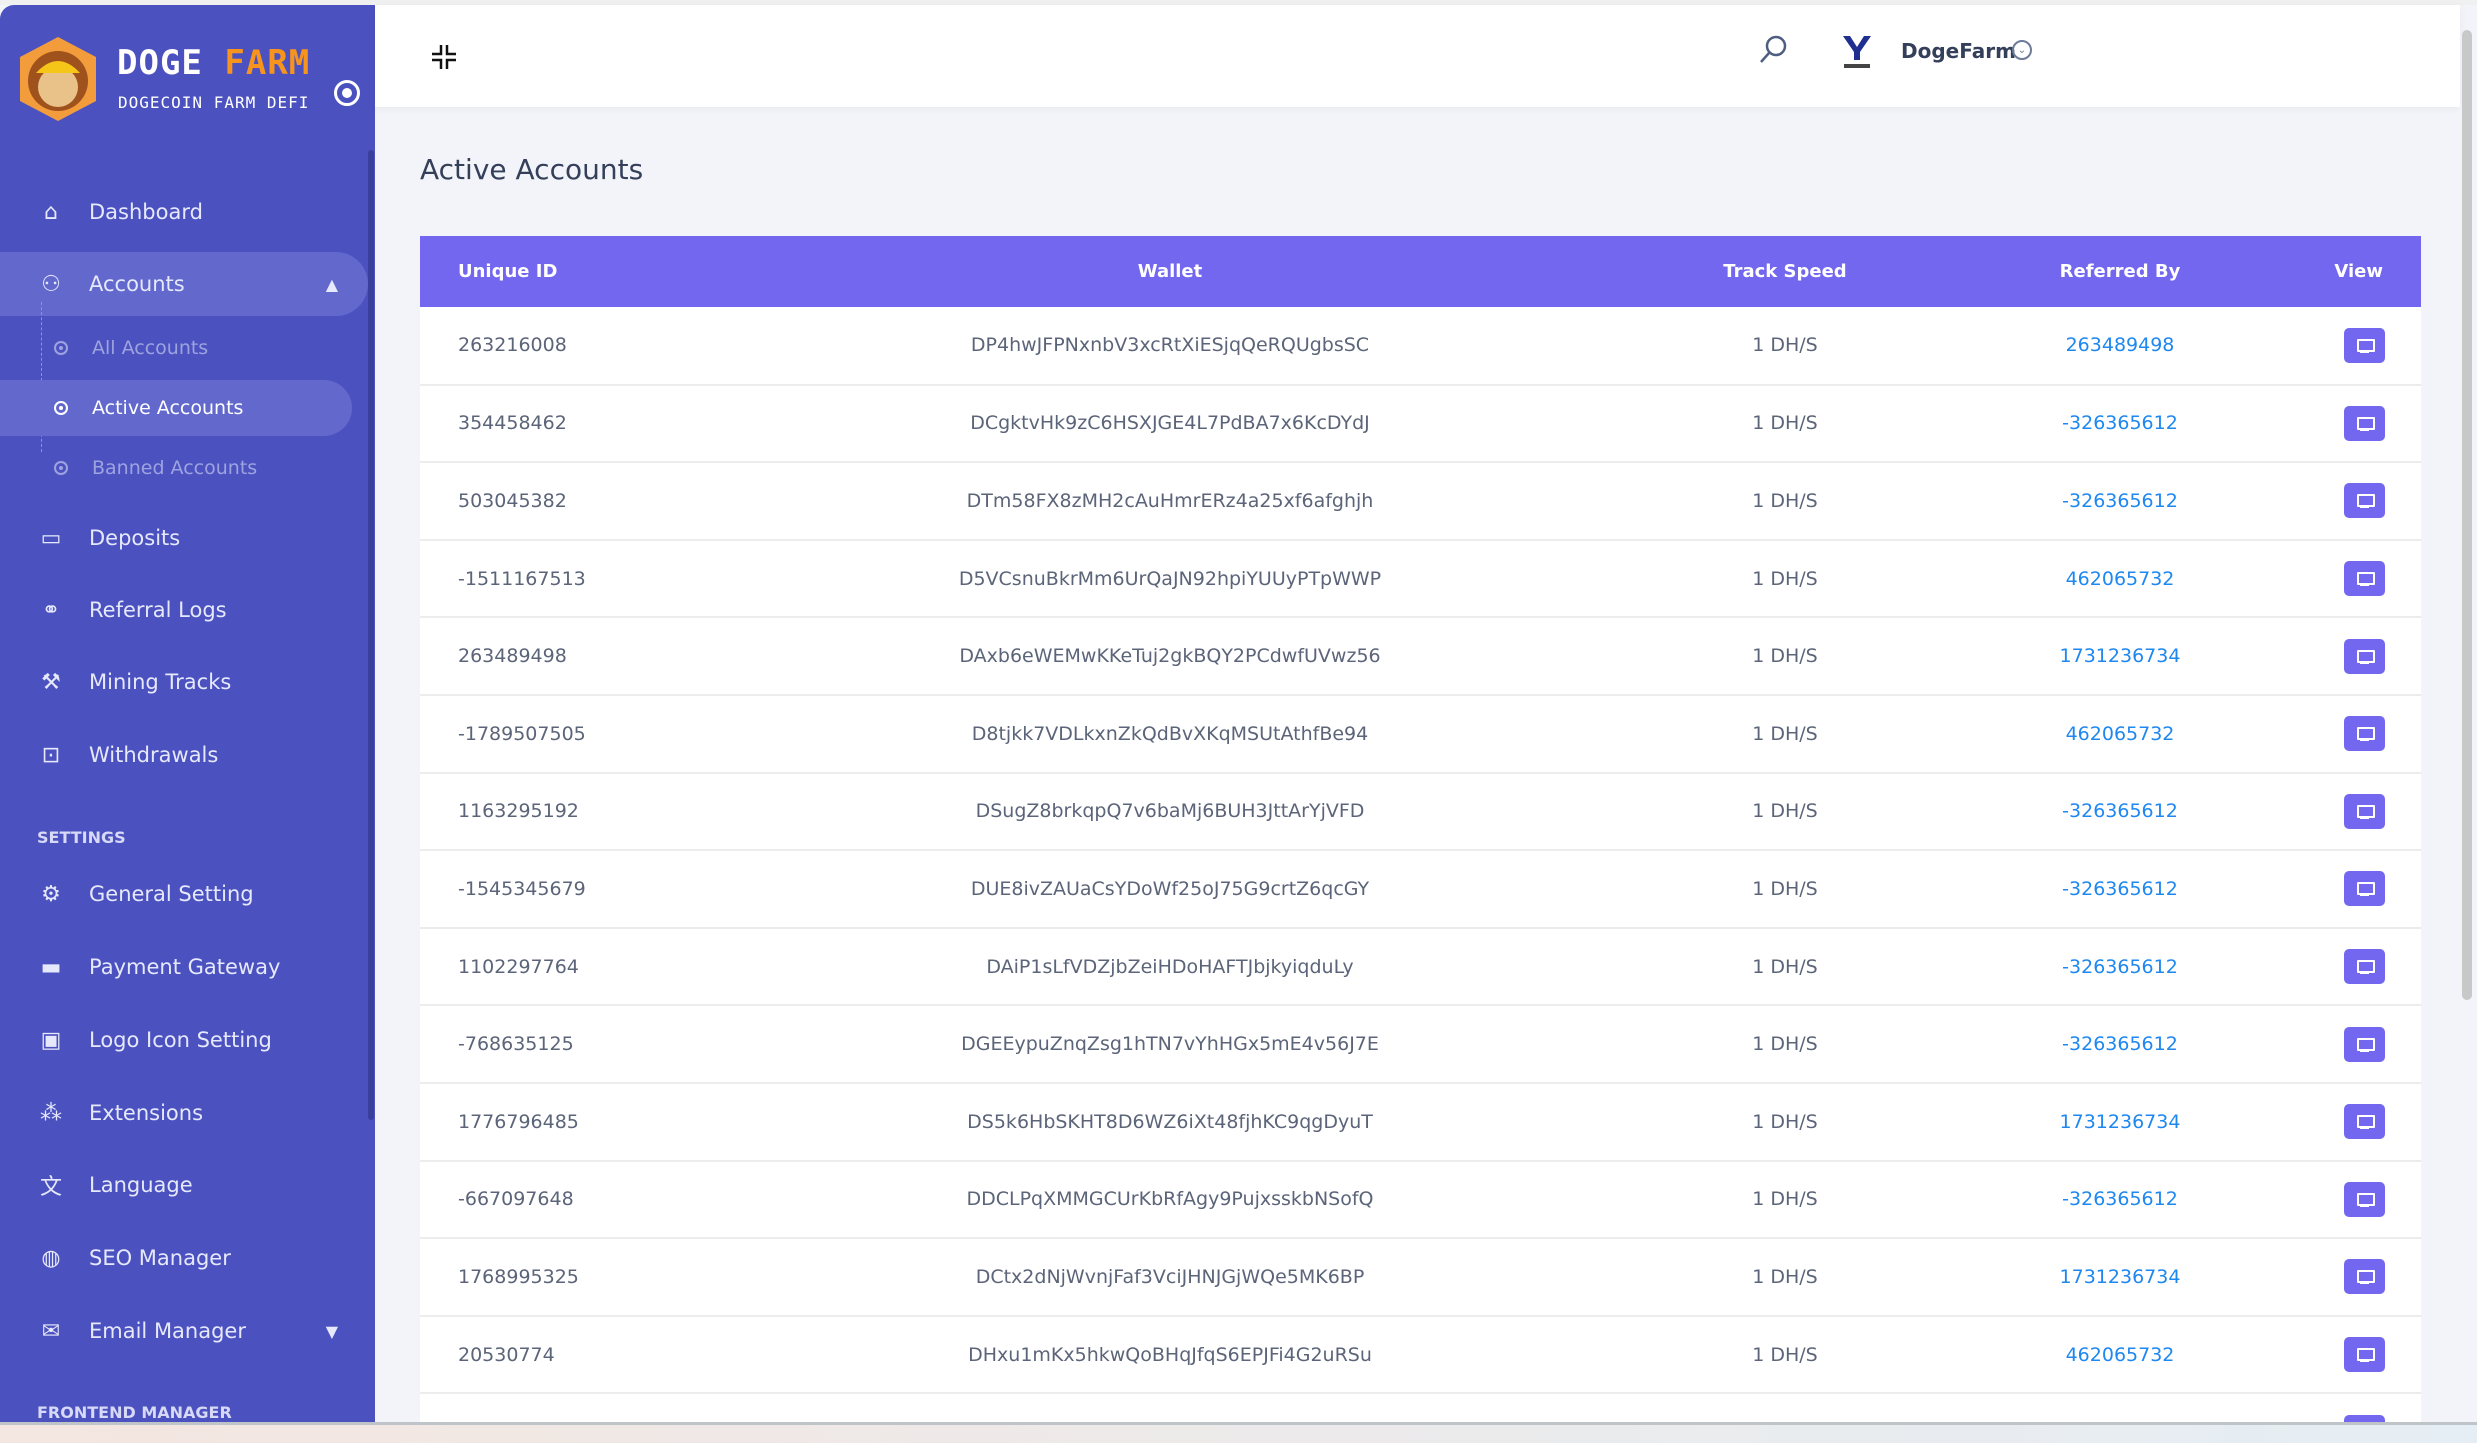 The width and height of the screenshot is (2477, 1443). I want to click on username: DogeFarm, so click(1958, 51).